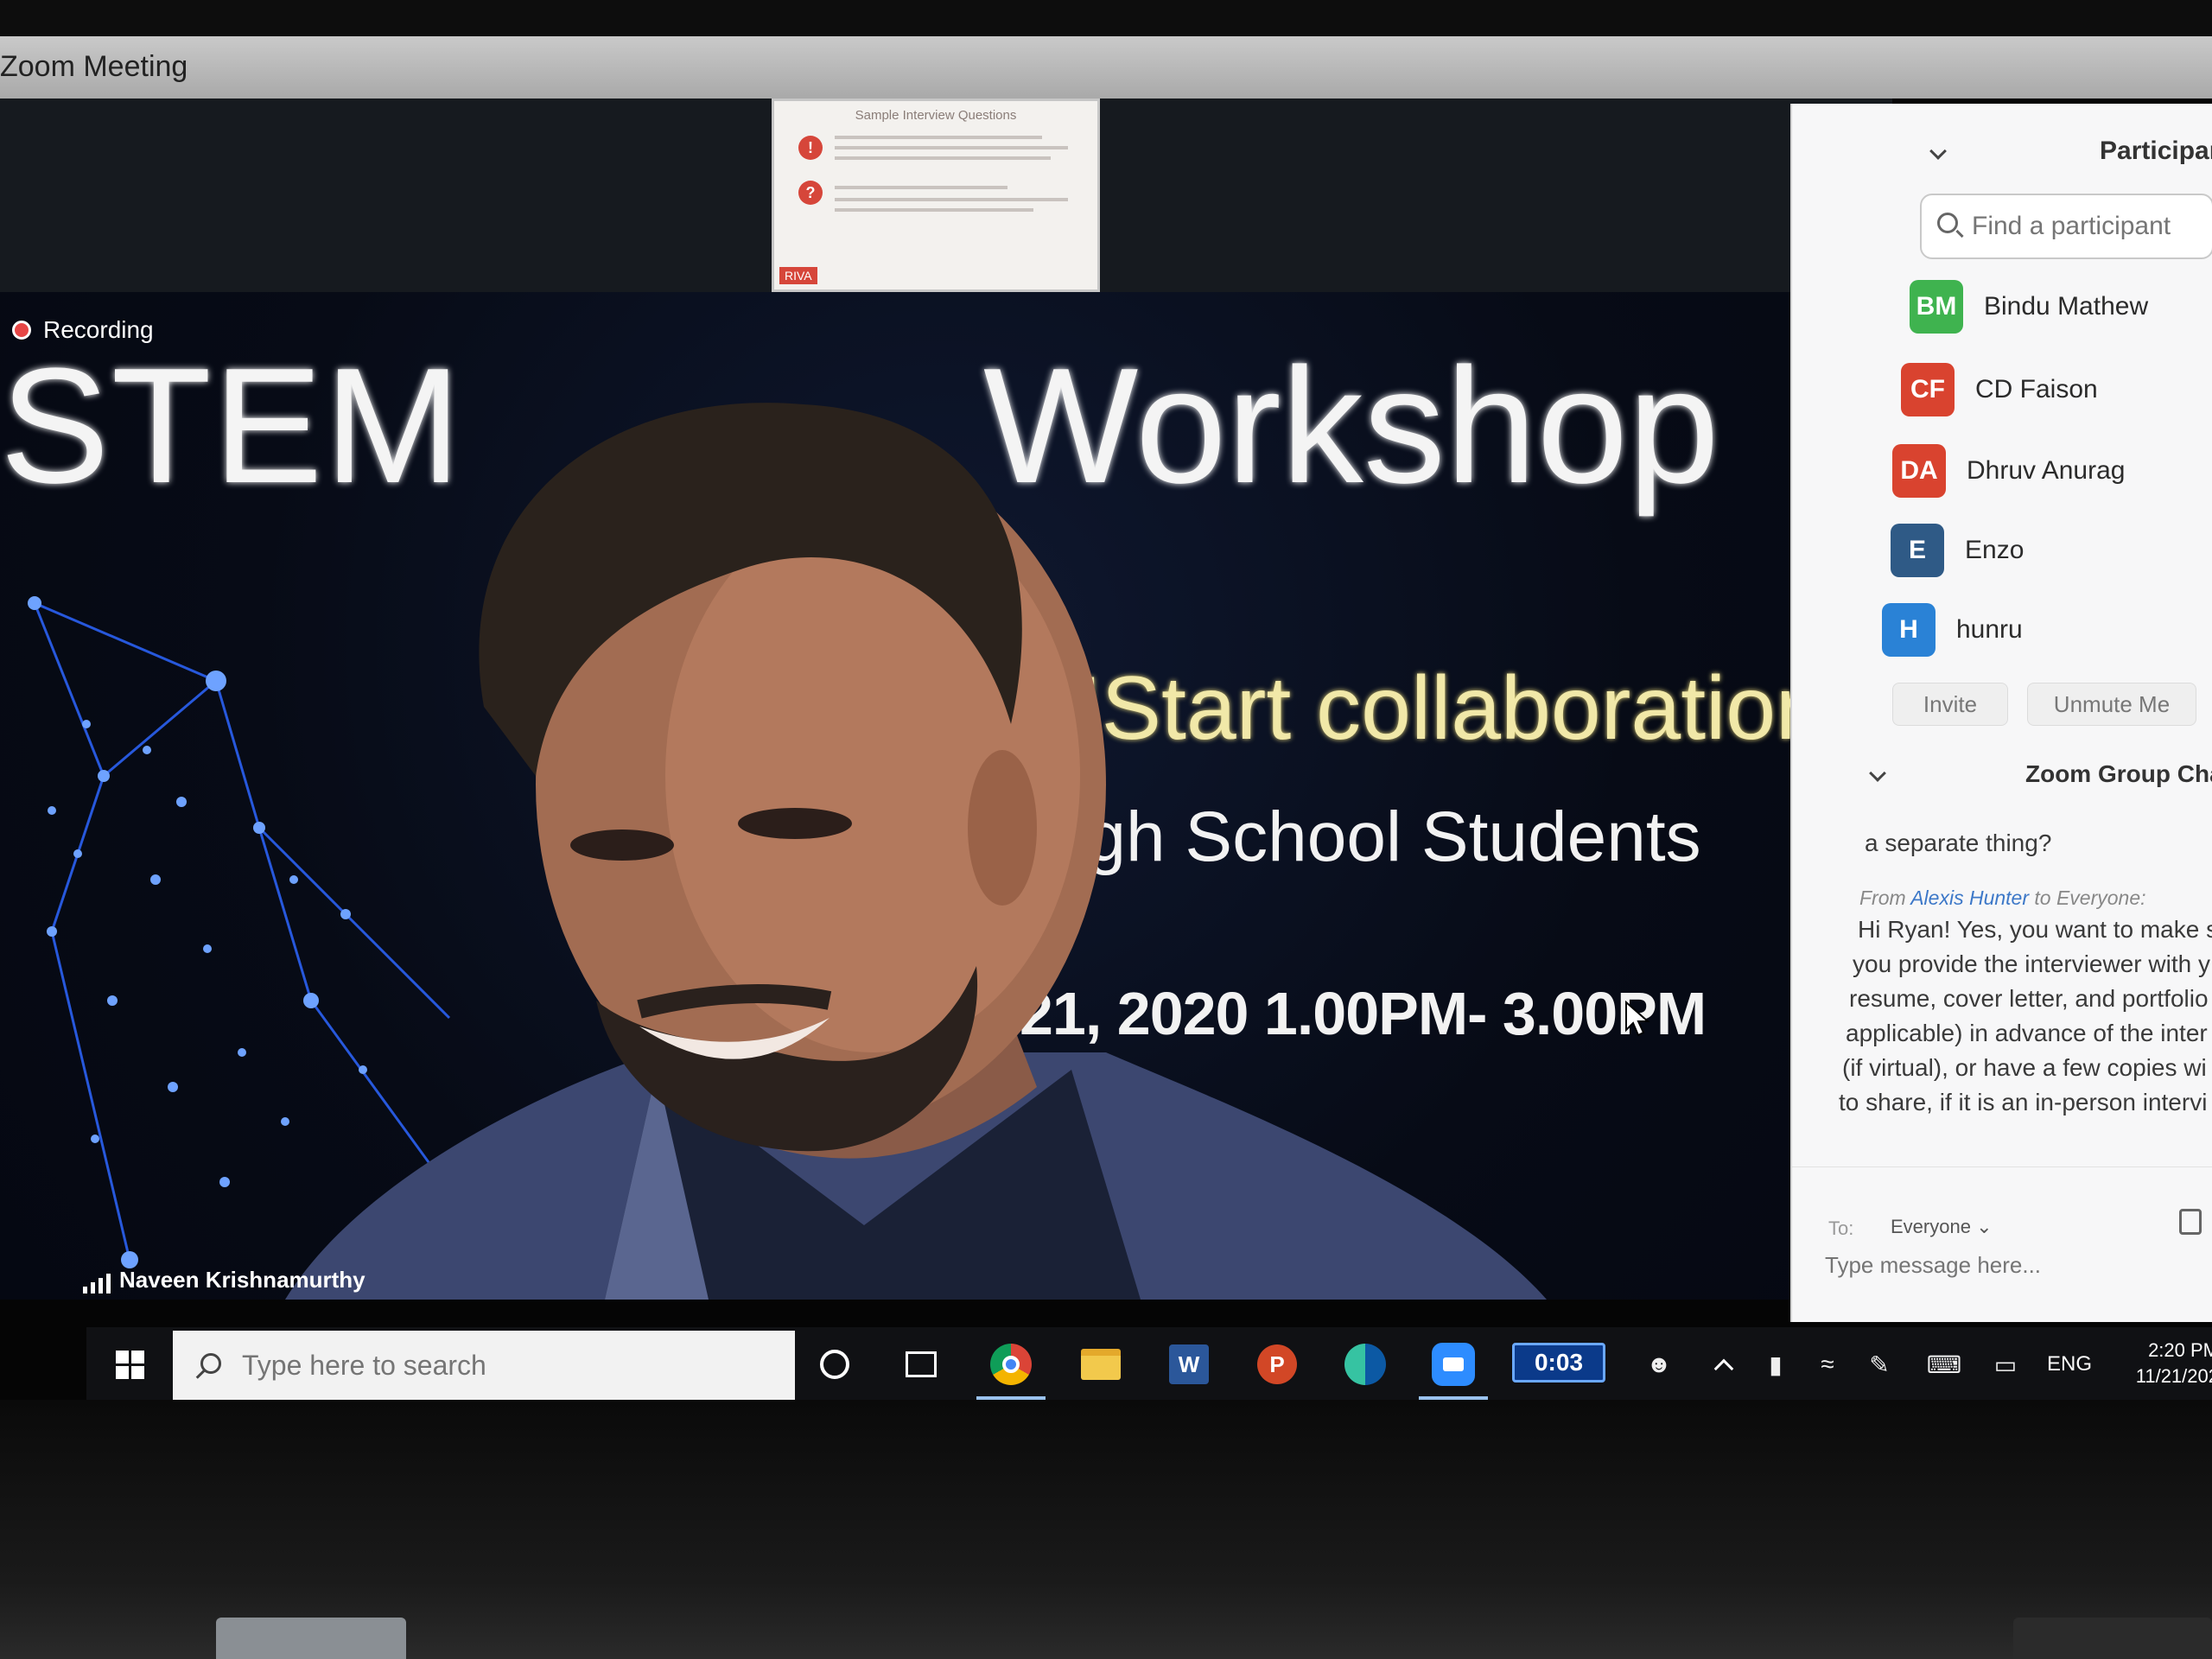 The image size is (2212, 1659). I want to click on recording-timer: 0:03, so click(1558, 1362).